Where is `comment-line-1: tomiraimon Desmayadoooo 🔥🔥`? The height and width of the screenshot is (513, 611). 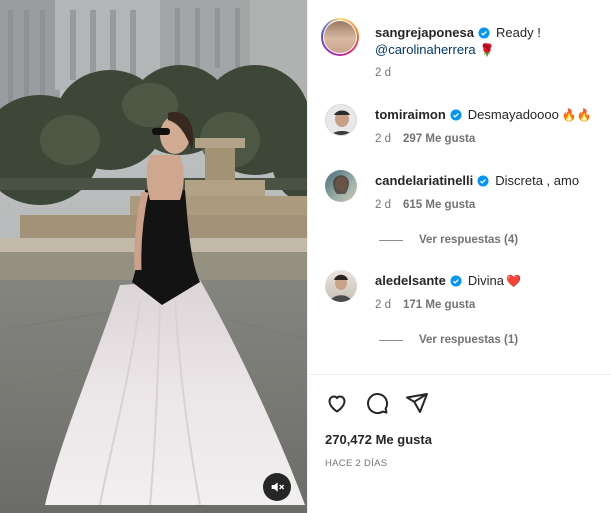 comment-line-1: tomiraimon Desmayadoooo 🔥🔥 is located at coordinates (483, 114).